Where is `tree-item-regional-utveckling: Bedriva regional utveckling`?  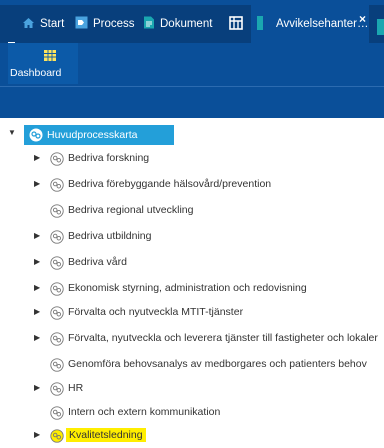 tree-item-regional-utveckling: Bedriva regional utveckling is located at coordinates (192, 211).